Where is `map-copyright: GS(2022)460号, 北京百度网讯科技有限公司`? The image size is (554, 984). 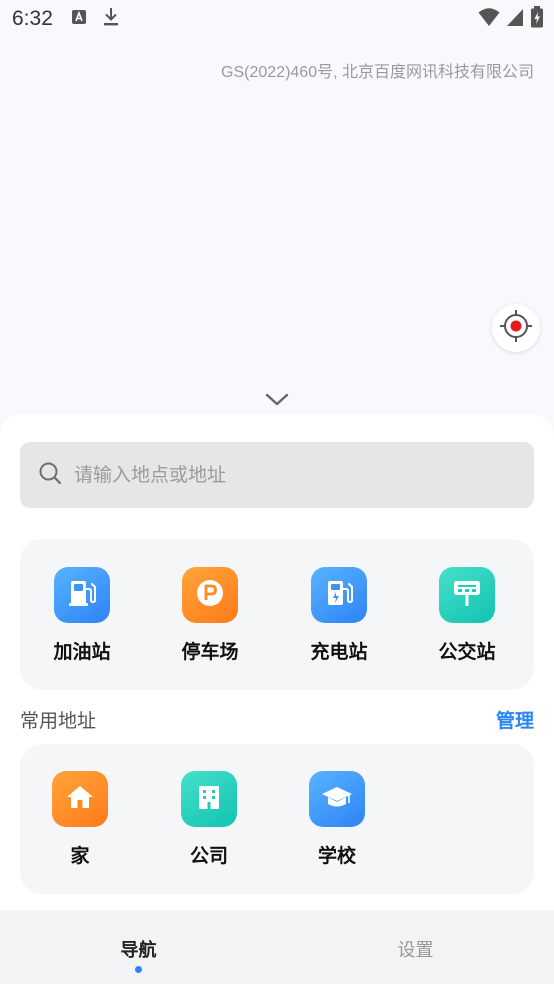
map-copyright: GS(2022)460号, 北京百度网讯科技有限公司 is located at coordinates (377, 72).